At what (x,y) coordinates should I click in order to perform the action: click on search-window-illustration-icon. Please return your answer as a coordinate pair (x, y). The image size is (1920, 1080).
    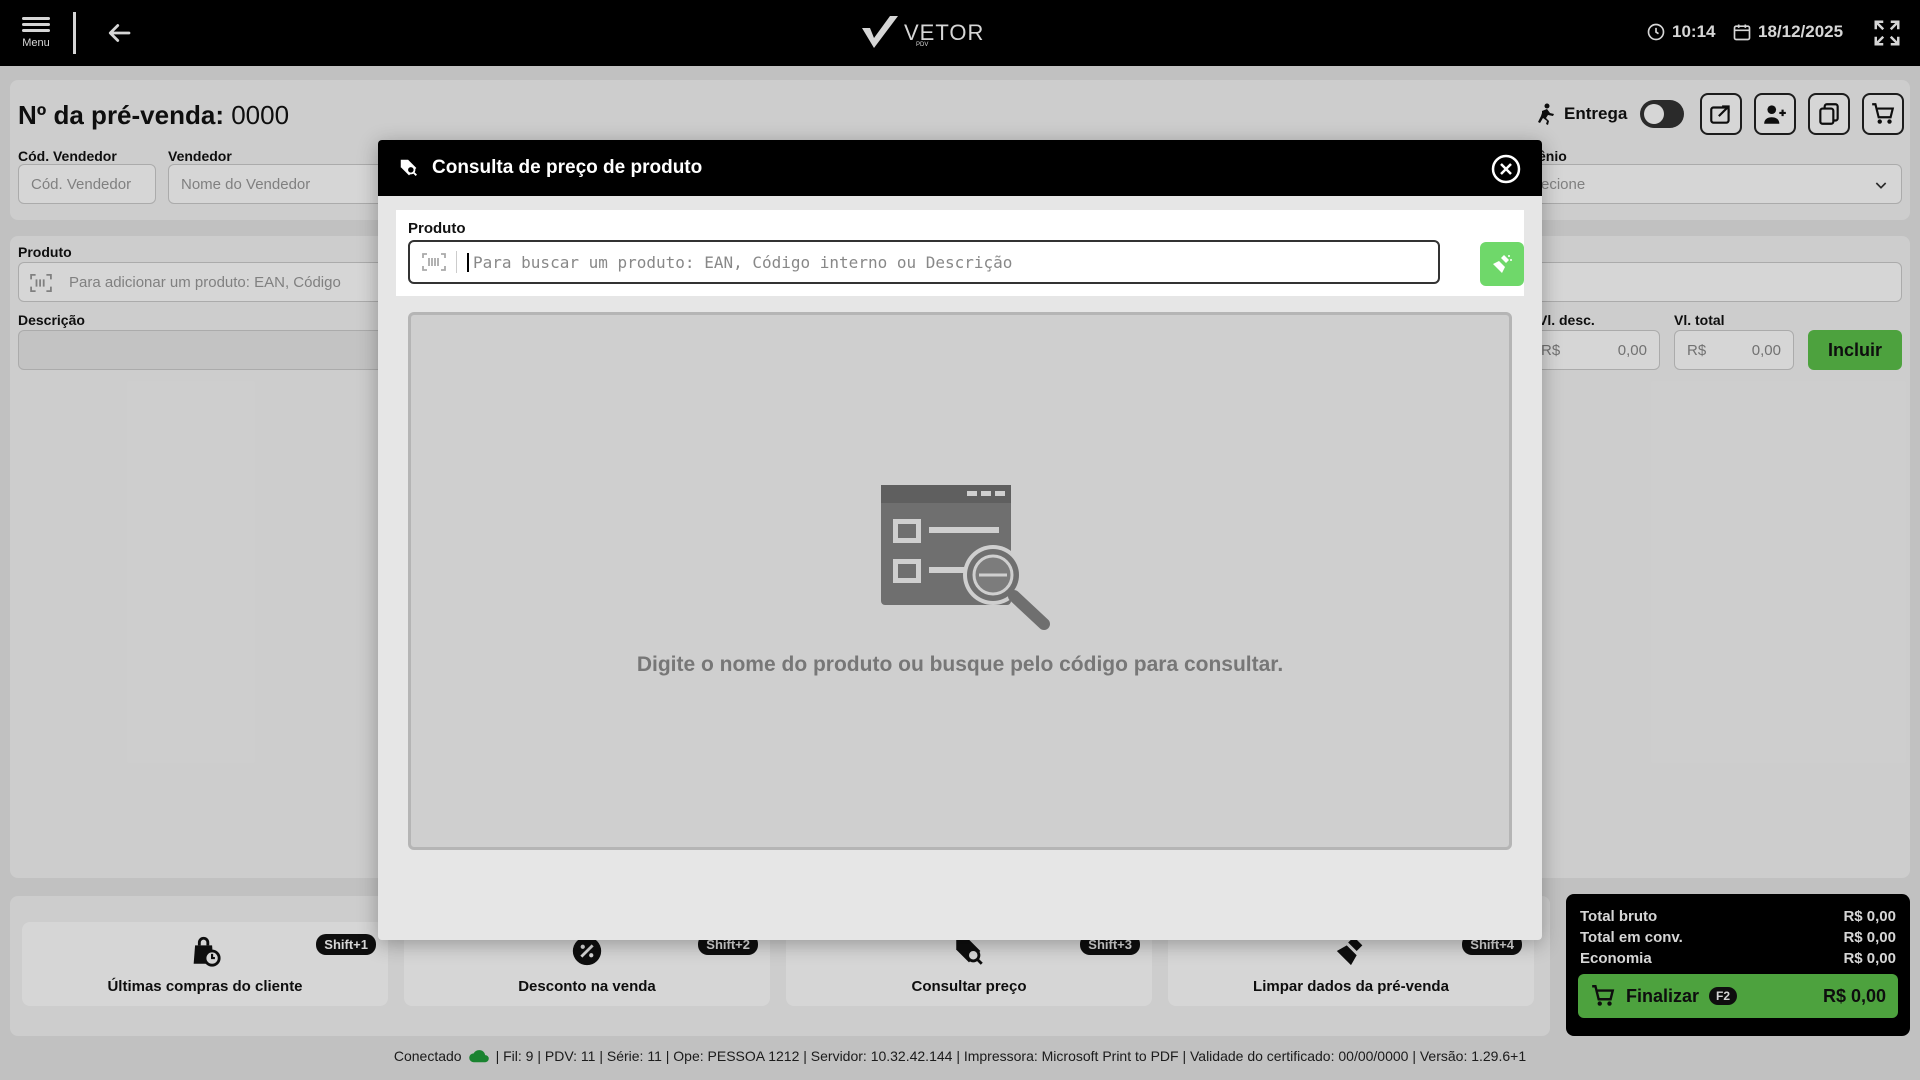
    Looking at the image, I should click on (965, 557).